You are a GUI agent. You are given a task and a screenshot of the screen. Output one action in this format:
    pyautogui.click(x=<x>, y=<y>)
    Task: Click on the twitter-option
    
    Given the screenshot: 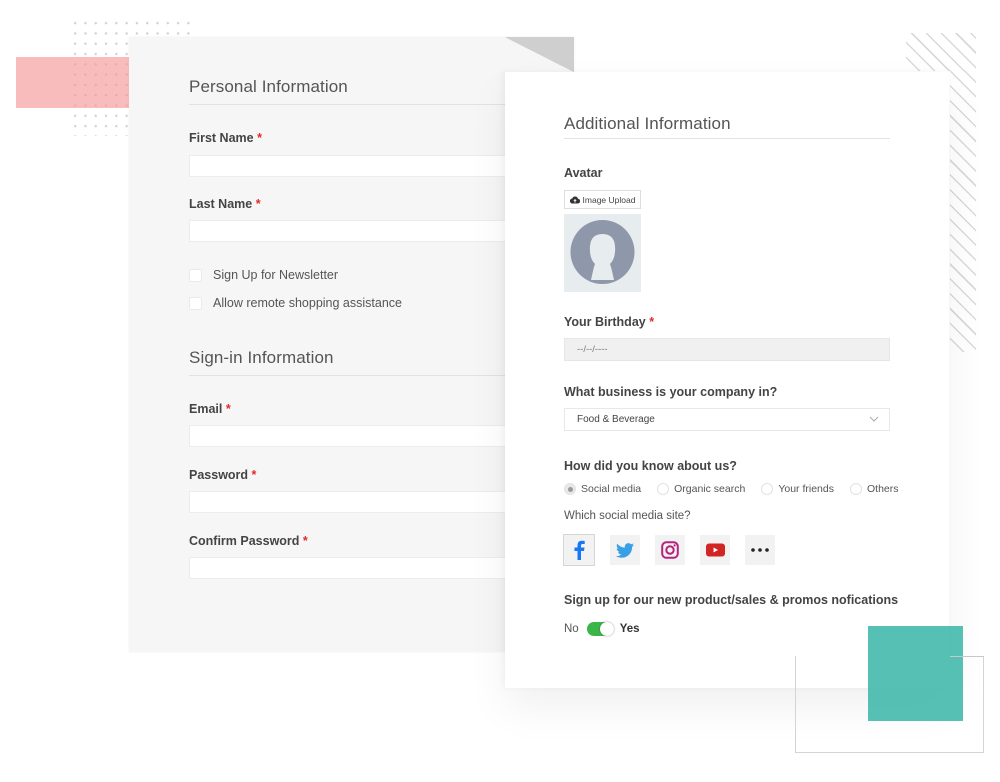 What is the action you would take?
    pyautogui.click(x=625, y=550)
    